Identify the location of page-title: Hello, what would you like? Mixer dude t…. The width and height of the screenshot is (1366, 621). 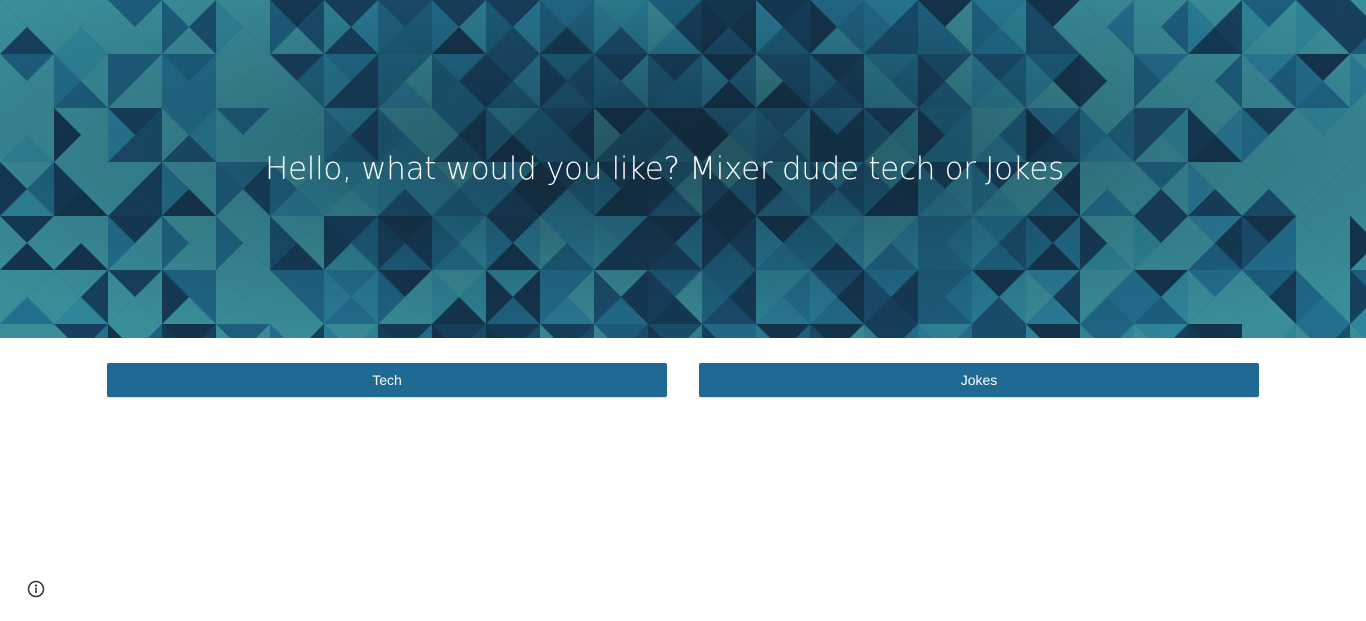
(664, 169).